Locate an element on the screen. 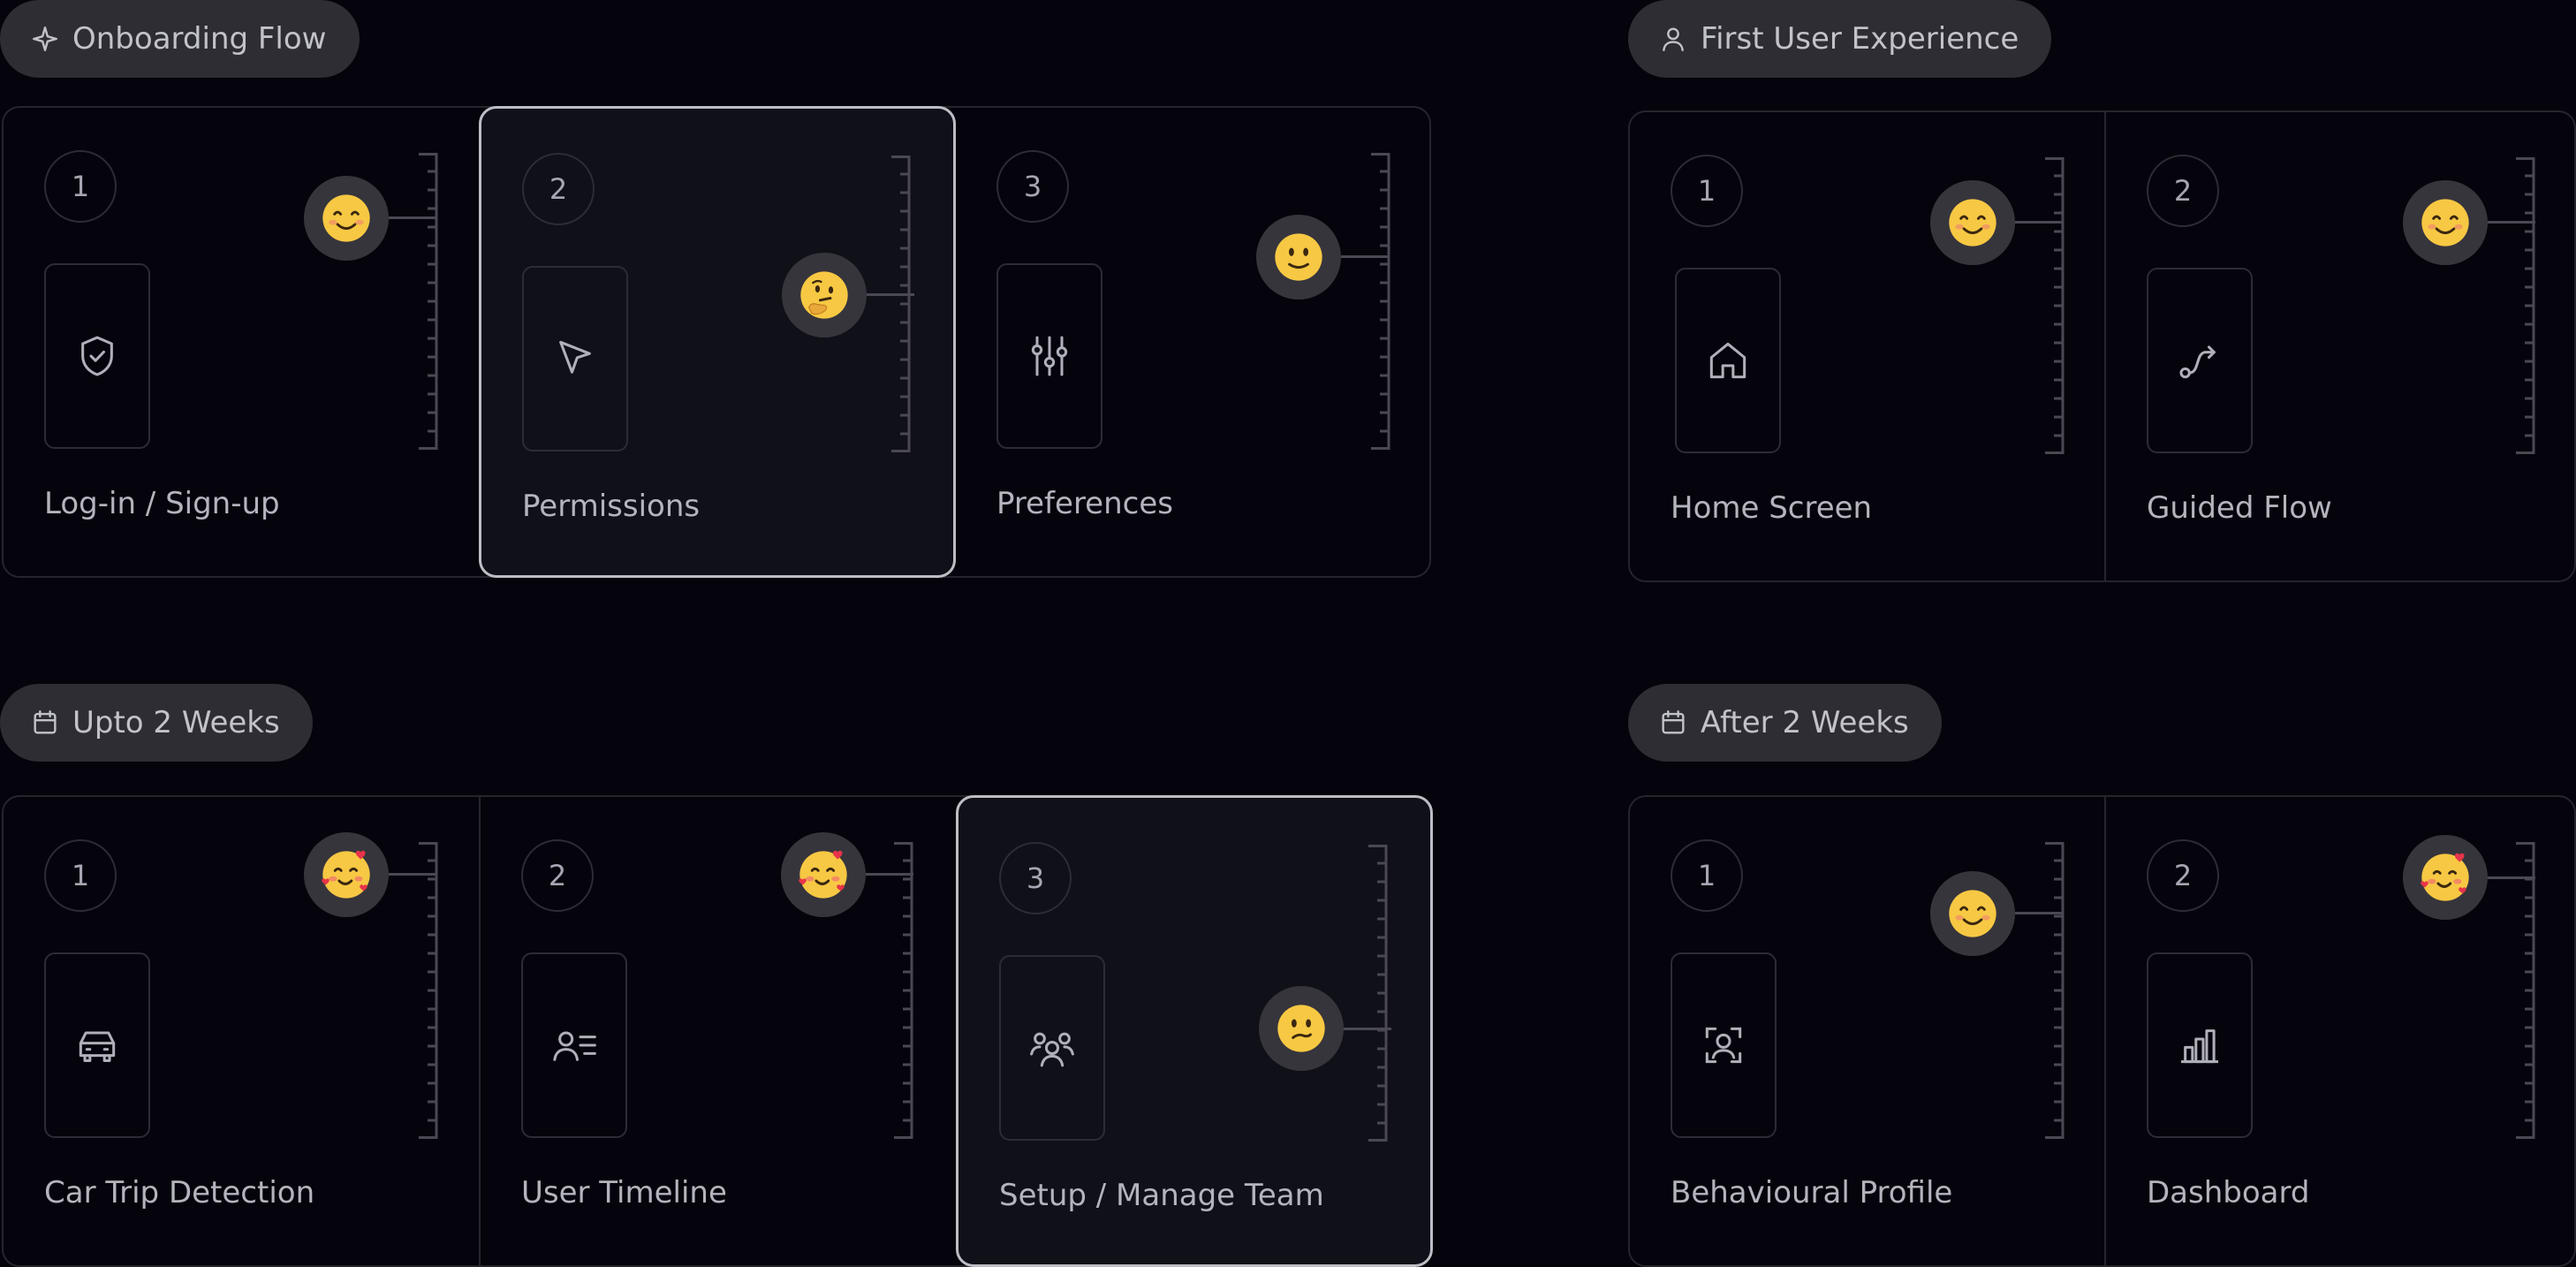 The width and height of the screenshot is (2576, 1267). cursor-pointer-icon is located at coordinates (575, 357).